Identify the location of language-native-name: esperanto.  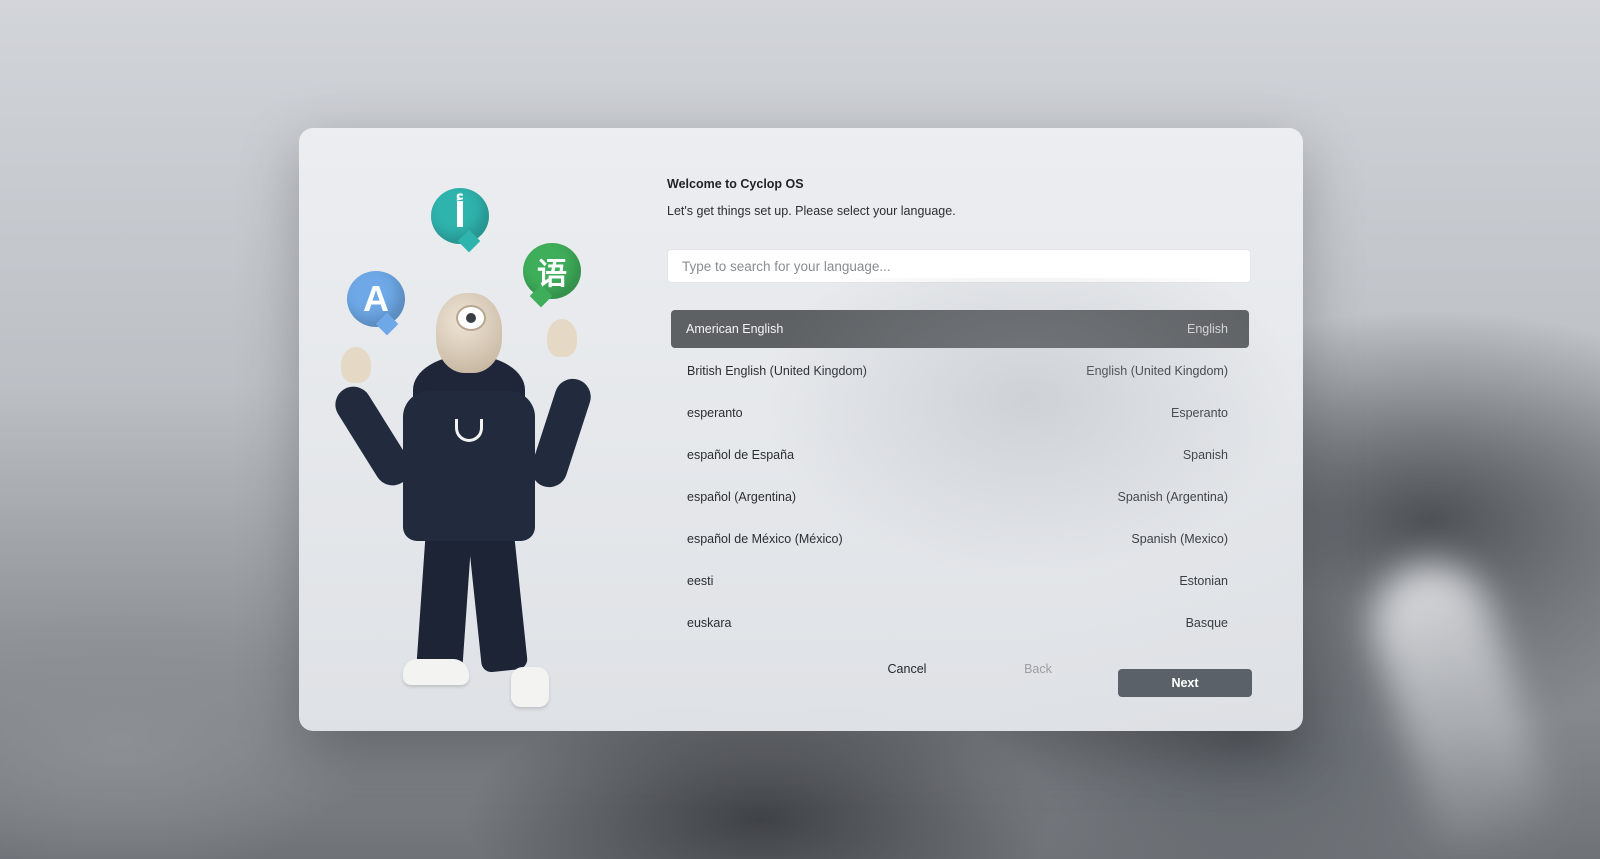
(715, 413).